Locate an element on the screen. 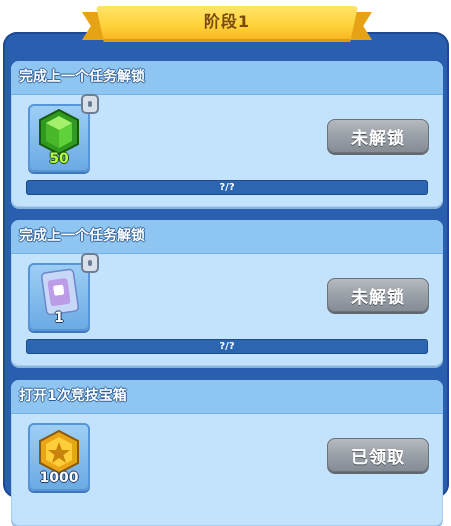  claimed-button: 已领取 is located at coordinates (378, 455).